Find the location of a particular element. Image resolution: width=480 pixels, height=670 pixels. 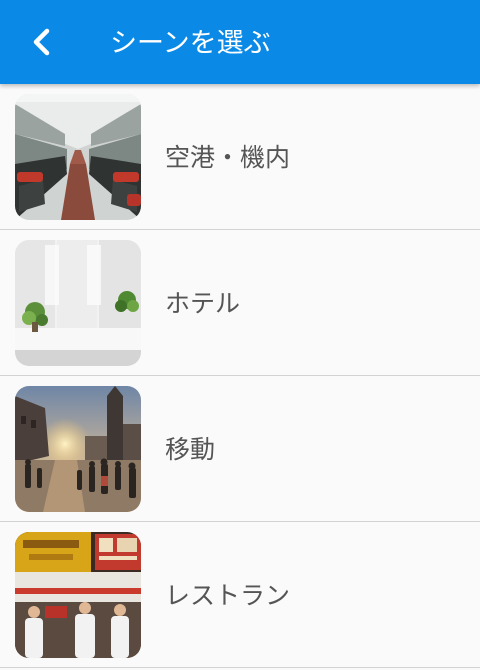

city-street-photo is located at coordinates (78, 449).